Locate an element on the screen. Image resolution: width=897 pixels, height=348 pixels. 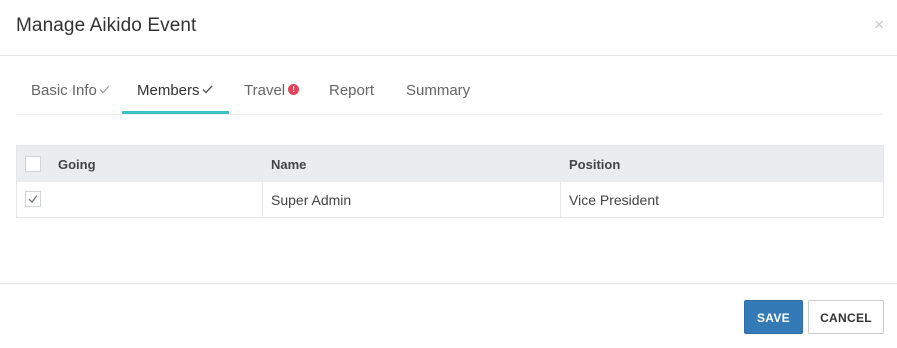
member-position: Vice President is located at coordinates (614, 200).